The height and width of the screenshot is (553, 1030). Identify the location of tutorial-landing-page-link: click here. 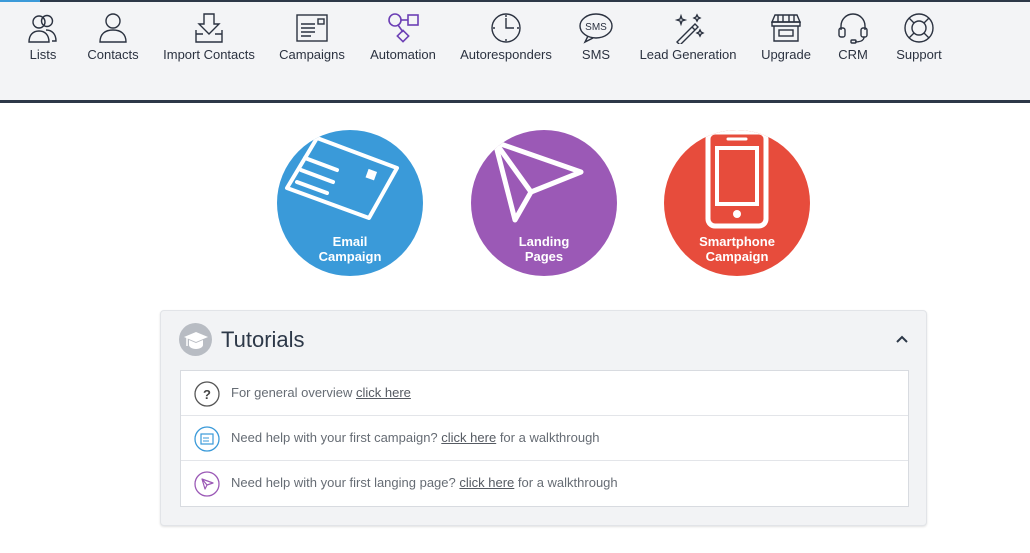
(486, 482).